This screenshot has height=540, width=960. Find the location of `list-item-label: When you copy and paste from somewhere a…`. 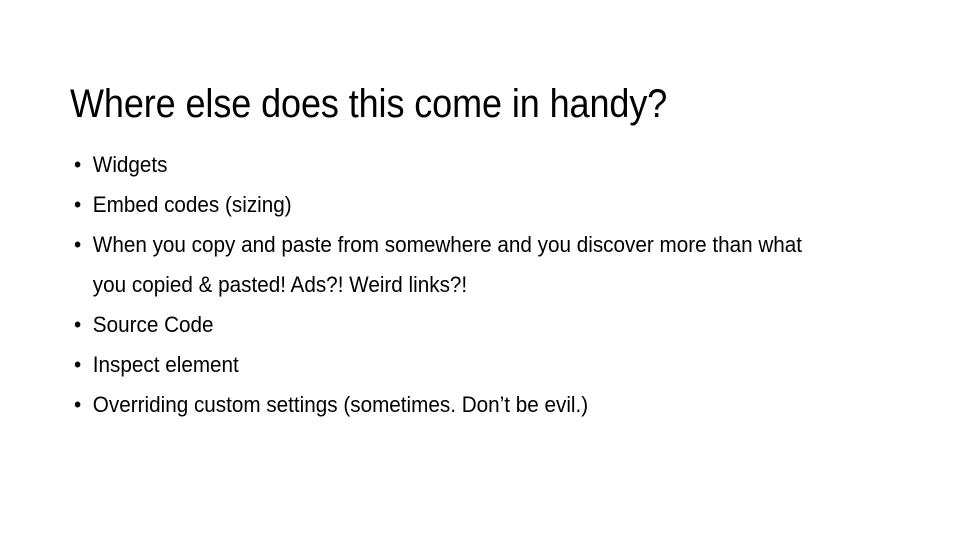

list-item-label: When you copy and paste from somewhere a… is located at coordinates (447, 264).